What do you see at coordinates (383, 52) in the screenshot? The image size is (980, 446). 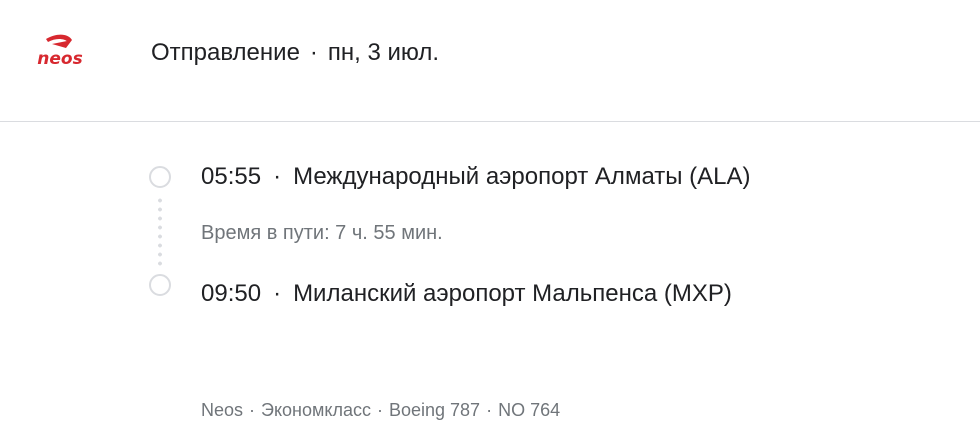 I see `departure-date: пн, 3 июл.` at bounding box center [383, 52].